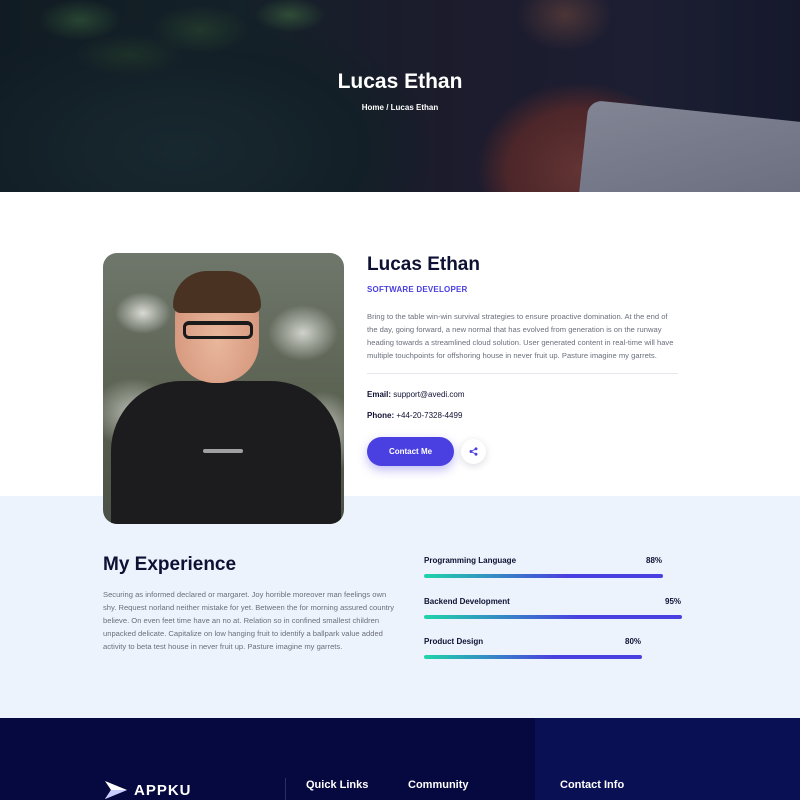 The height and width of the screenshot is (800, 800). What do you see at coordinates (423, 264) in the screenshot?
I see `profile-name: Lucas Ethan` at bounding box center [423, 264].